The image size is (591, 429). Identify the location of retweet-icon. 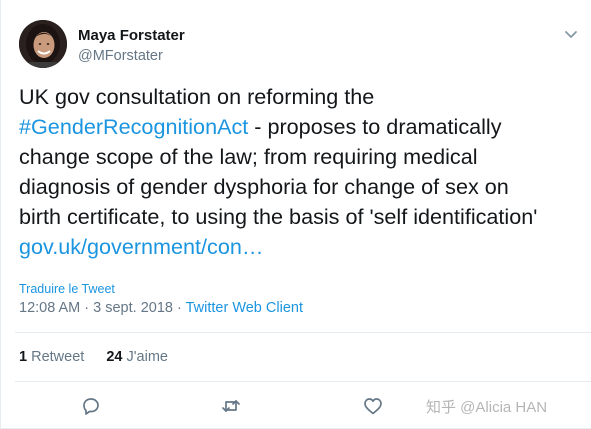
(231, 406).